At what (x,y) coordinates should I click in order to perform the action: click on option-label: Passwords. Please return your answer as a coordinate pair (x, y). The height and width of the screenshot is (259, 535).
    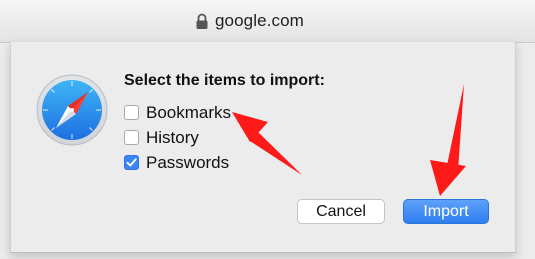
    Looking at the image, I should click on (188, 162).